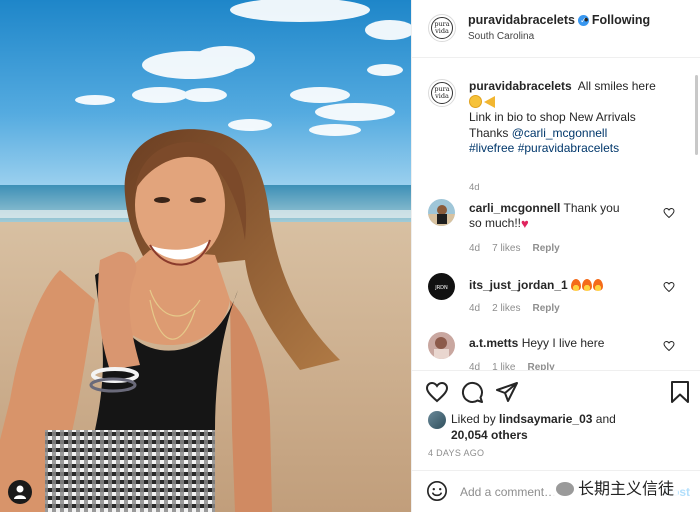  Describe the element at coordinates (544, 216) in the screenshot. I see `comment-text: carli_mcgonnell Thank you so much!!♥` at that location.